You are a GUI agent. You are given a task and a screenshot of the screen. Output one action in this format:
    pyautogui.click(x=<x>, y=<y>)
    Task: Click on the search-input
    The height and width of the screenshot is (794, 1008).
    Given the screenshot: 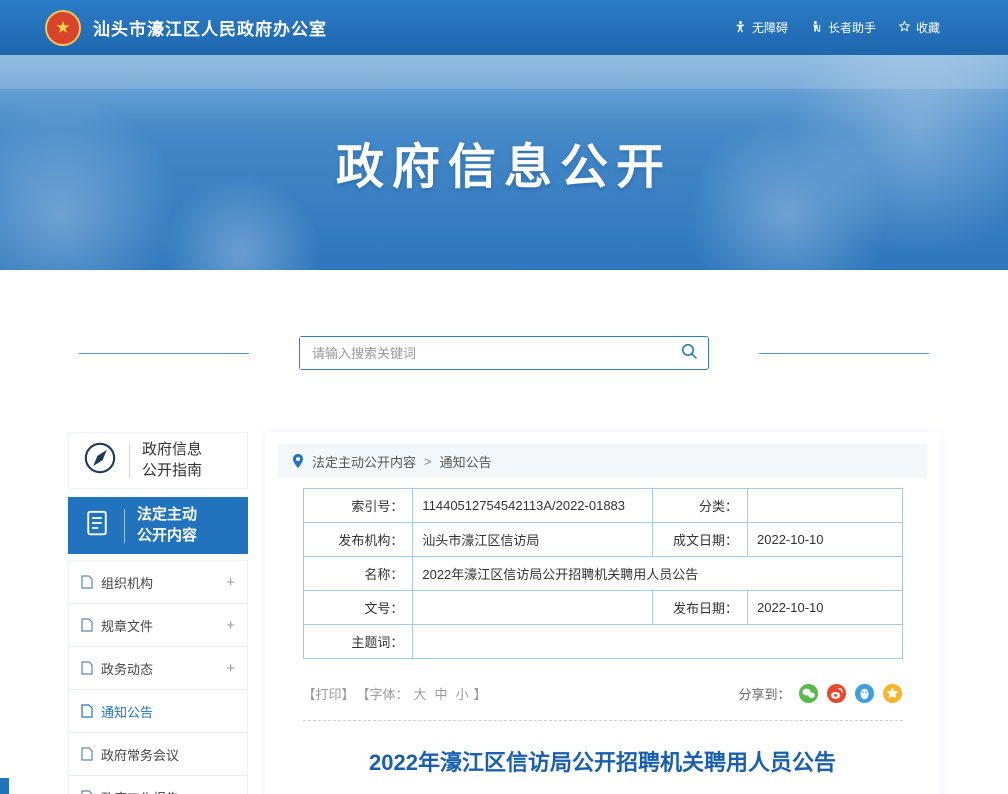 What is the action you would take?
    pyautogui.click(x=485, y=353)
    